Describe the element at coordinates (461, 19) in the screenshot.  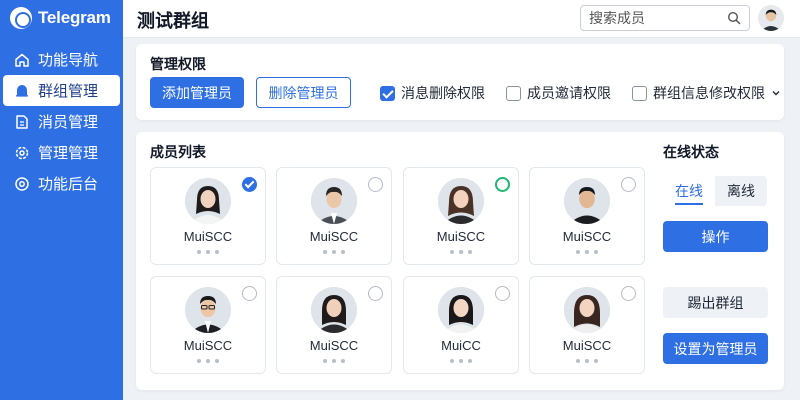
I see `top-header: 测试群组` at that location.